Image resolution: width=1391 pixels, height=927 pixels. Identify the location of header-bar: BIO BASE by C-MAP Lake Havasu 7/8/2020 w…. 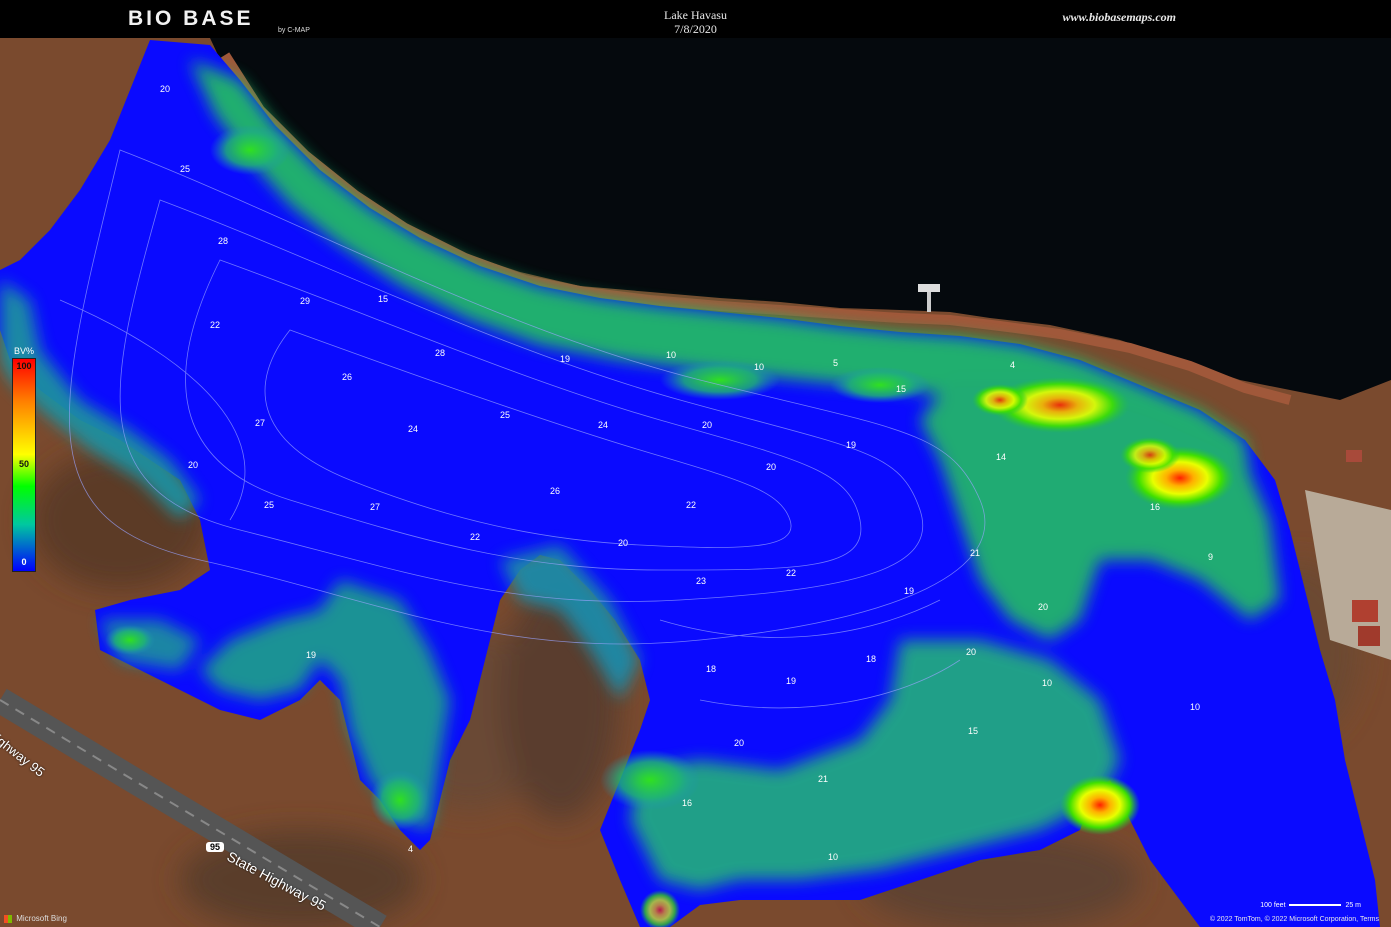
(695, 19).